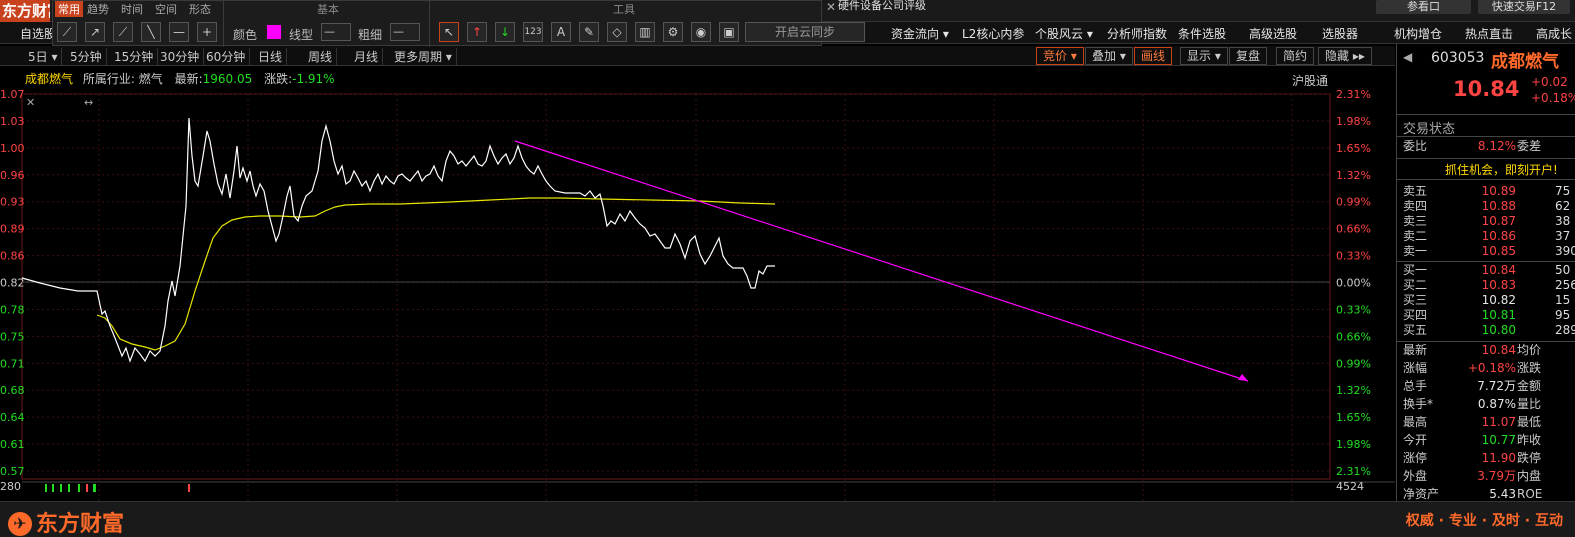 Image resolution: width=1575 pixels, height=537 pixels. What do you see at coordinates (274, 32) in the screenshot?
I see `color-swatch` at bounding box center [274, 32].